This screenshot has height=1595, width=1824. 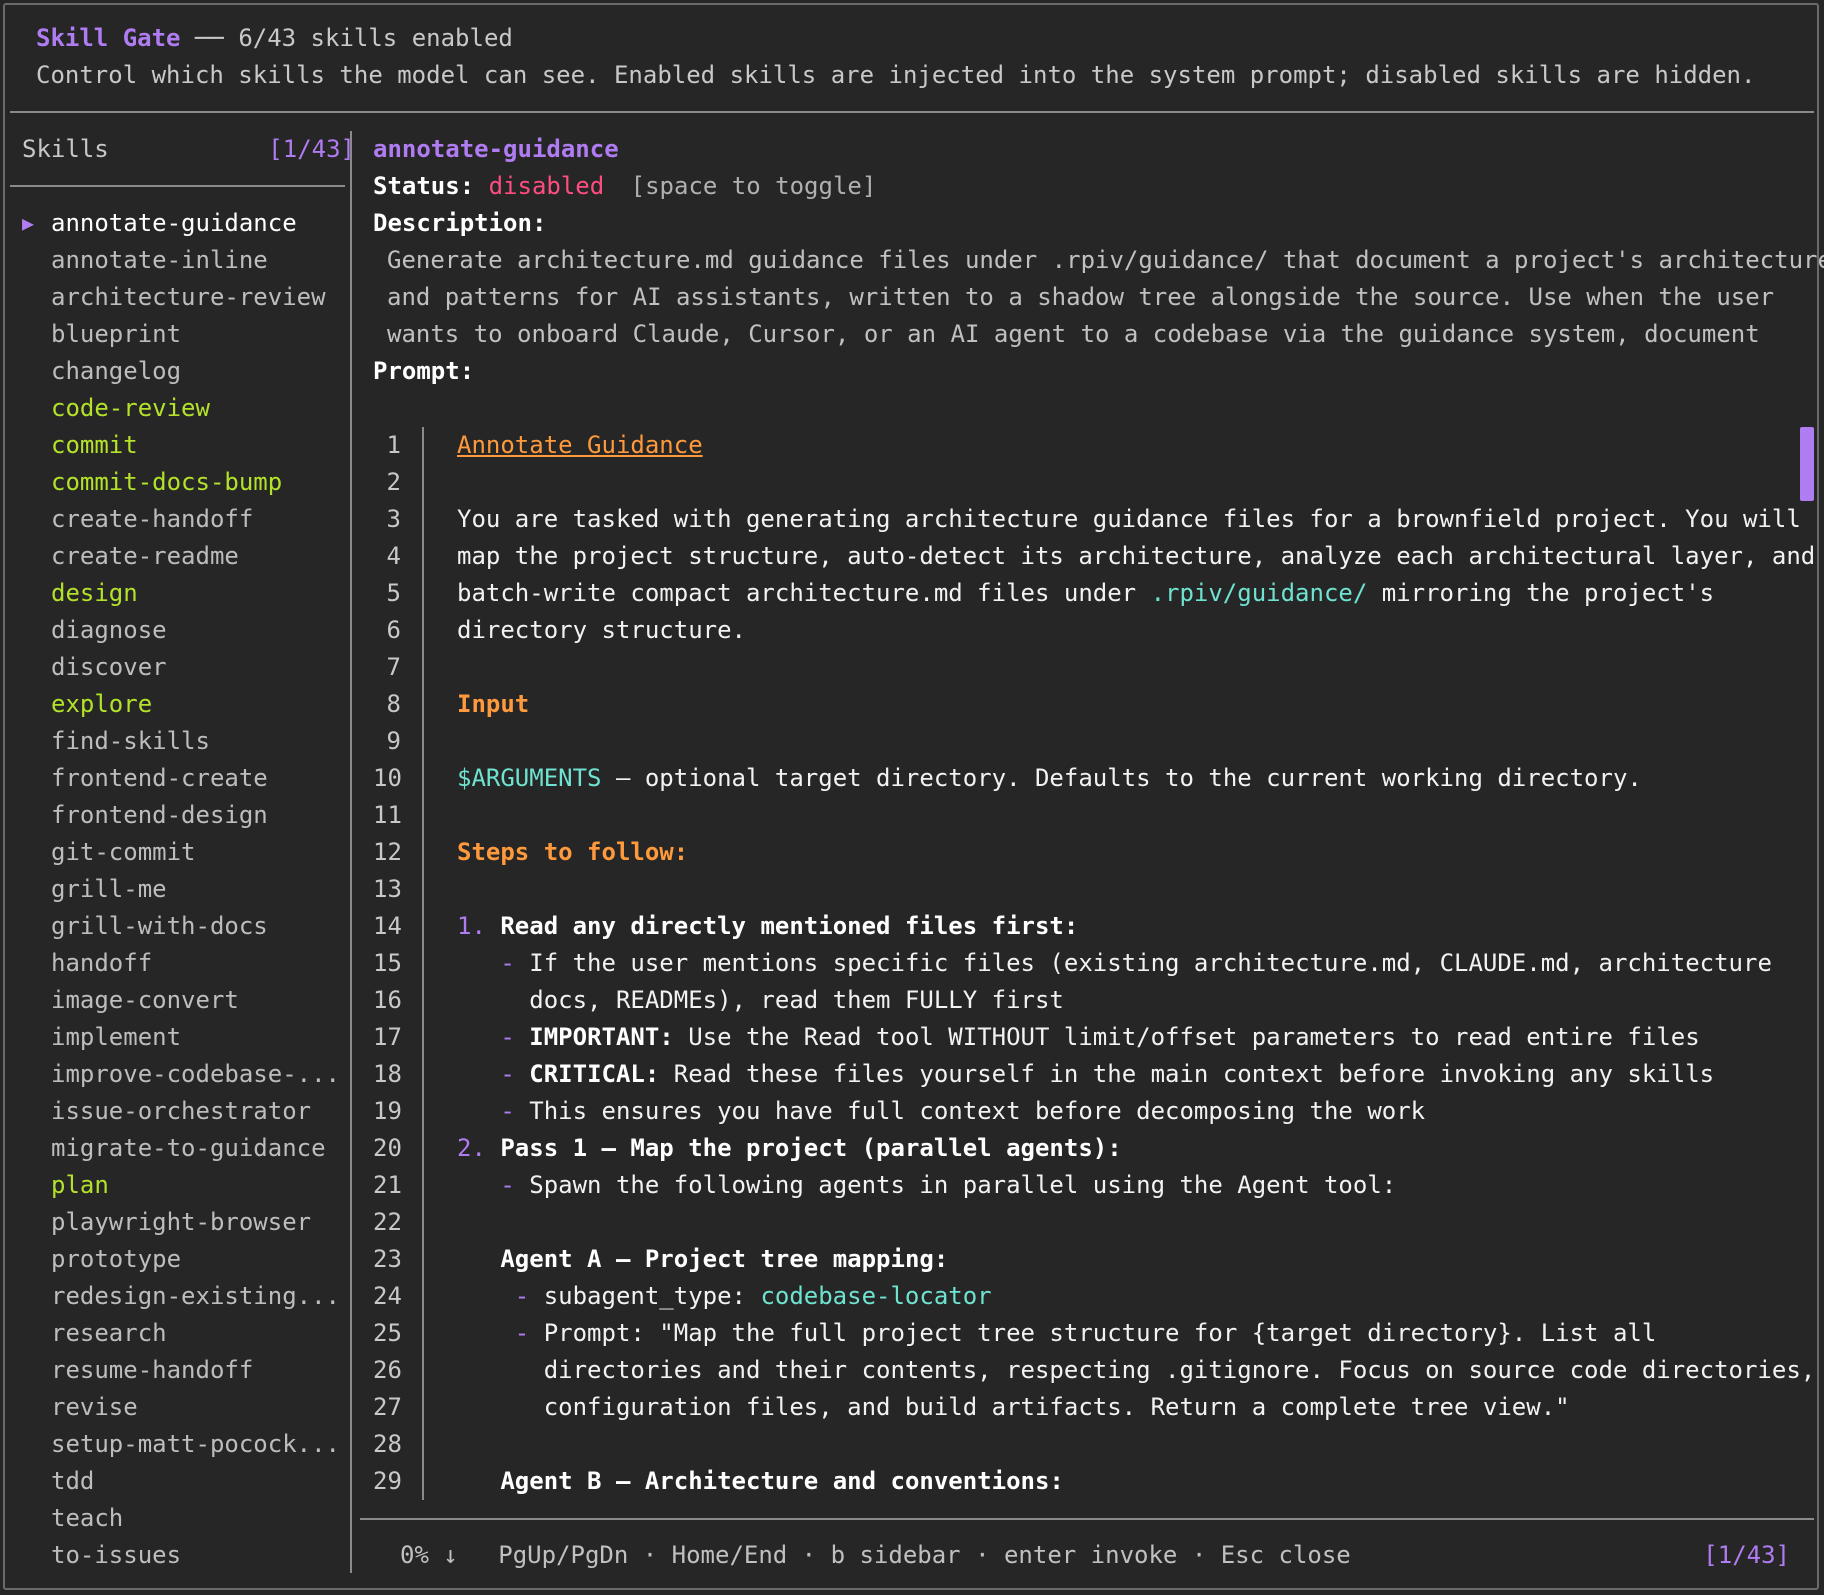 What do you see at coordinates (1088, 630) in the screenshot?
I see `prompt-line: 6 directory structure.` at bounding box center [1088, 630].